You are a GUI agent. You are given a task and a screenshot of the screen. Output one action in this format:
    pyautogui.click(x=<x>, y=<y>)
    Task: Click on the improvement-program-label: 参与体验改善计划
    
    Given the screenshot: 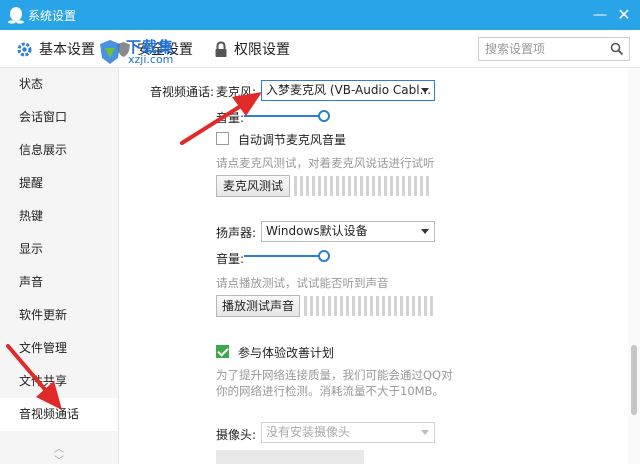 What is the action you would take?
    pyautogui.click(x=286, y=353)
    